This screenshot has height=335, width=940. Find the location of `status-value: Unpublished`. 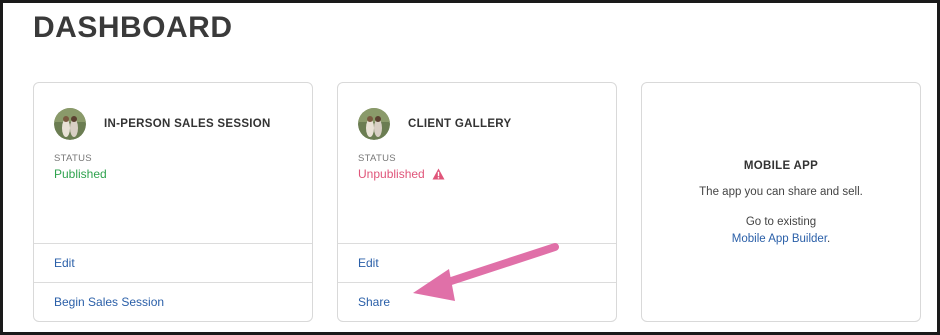

status-value: Unpublished is located at coordinates (401, 174).